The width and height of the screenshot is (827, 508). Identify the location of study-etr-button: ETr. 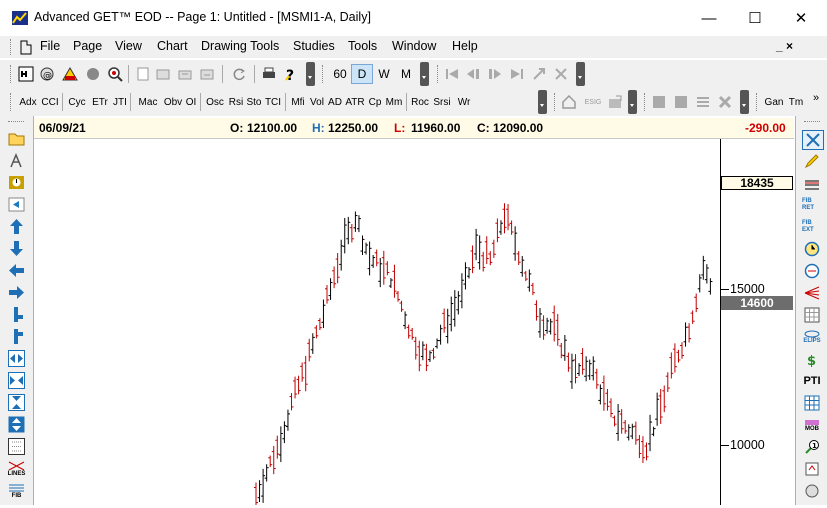
(100, 102).